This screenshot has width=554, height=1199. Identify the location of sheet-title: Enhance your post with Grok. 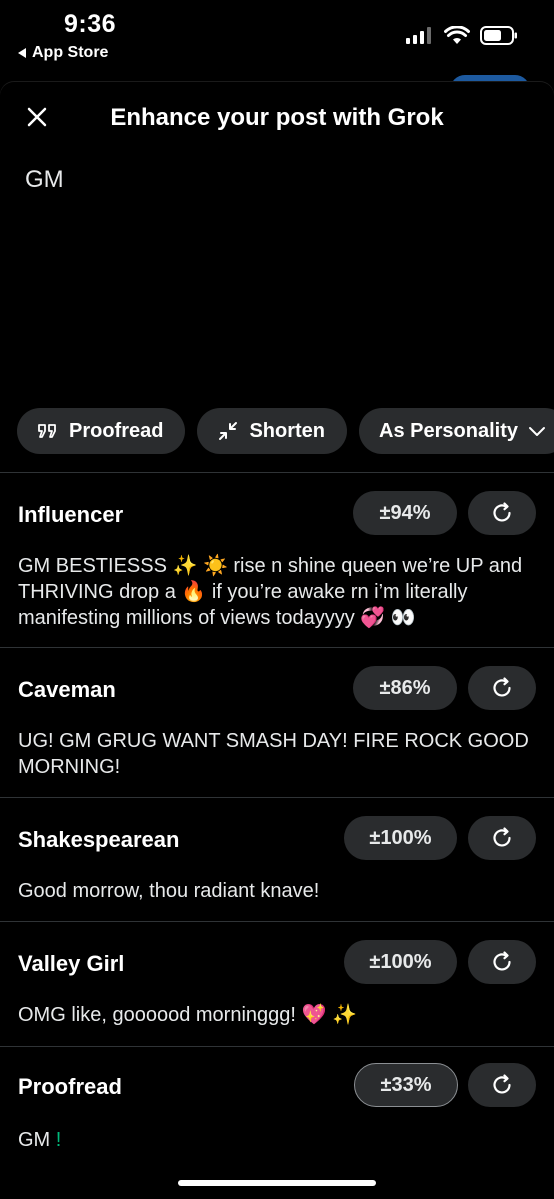
(277, 117).